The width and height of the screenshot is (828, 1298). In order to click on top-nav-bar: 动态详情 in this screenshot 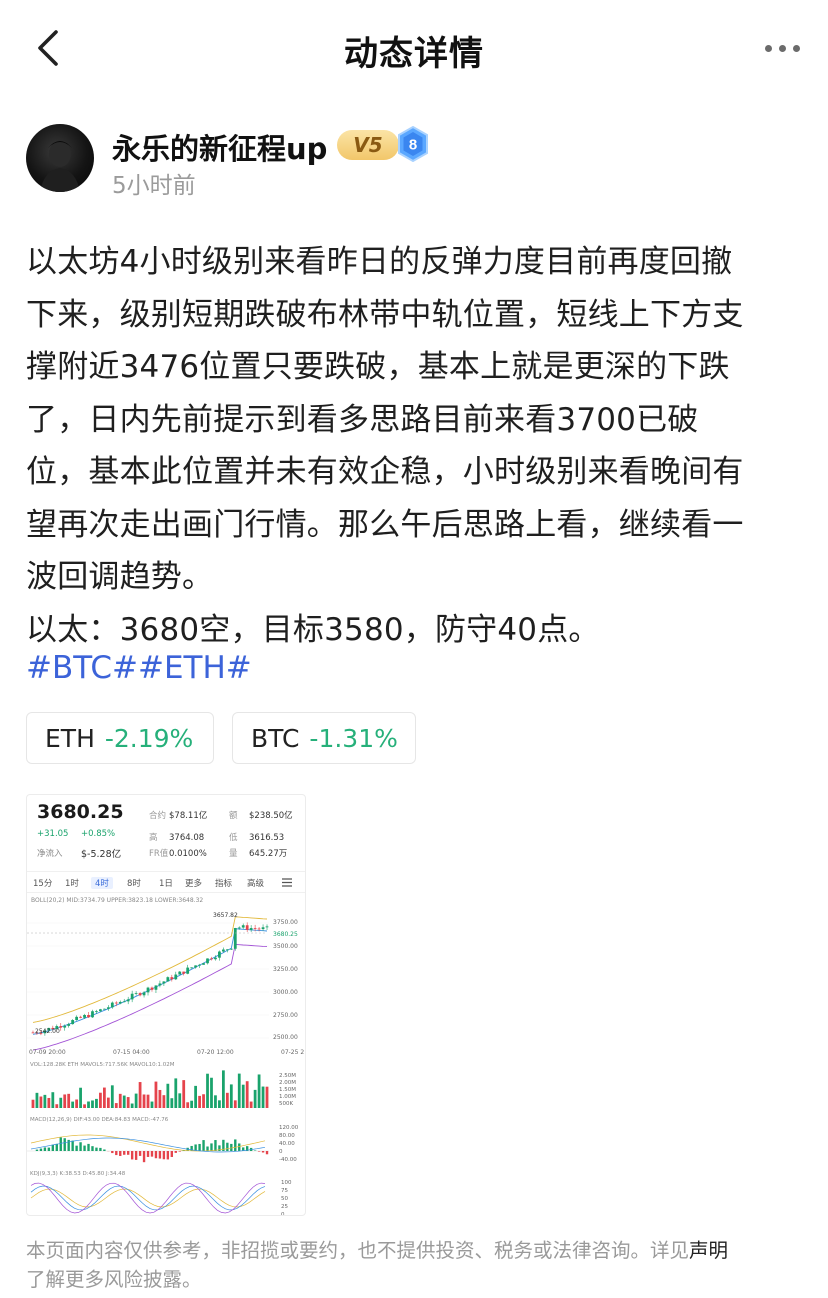, I will do `click(414, 48)`.